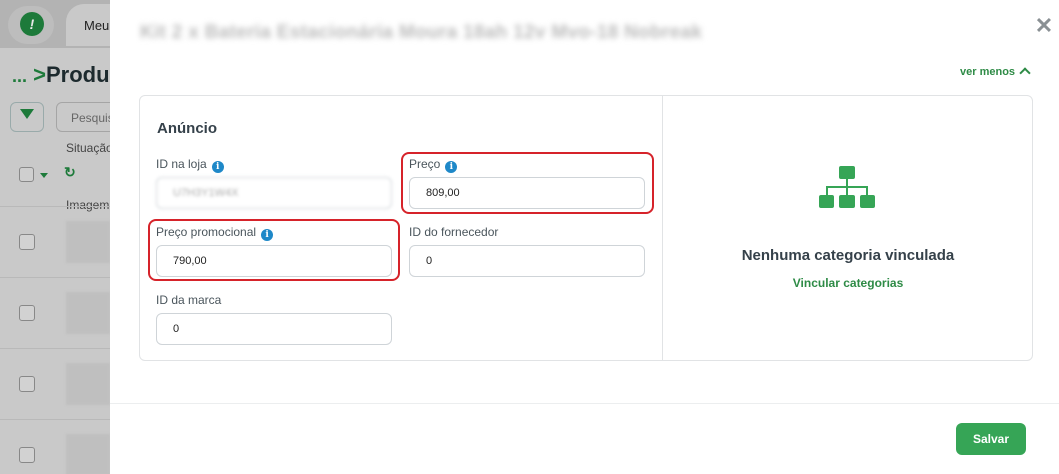 Image resolution: width=1059 pixels, height=474 pixels. Describe the element at coordinates (991, 439) in the screenshot. I see `save-button: Salvar` at that location.